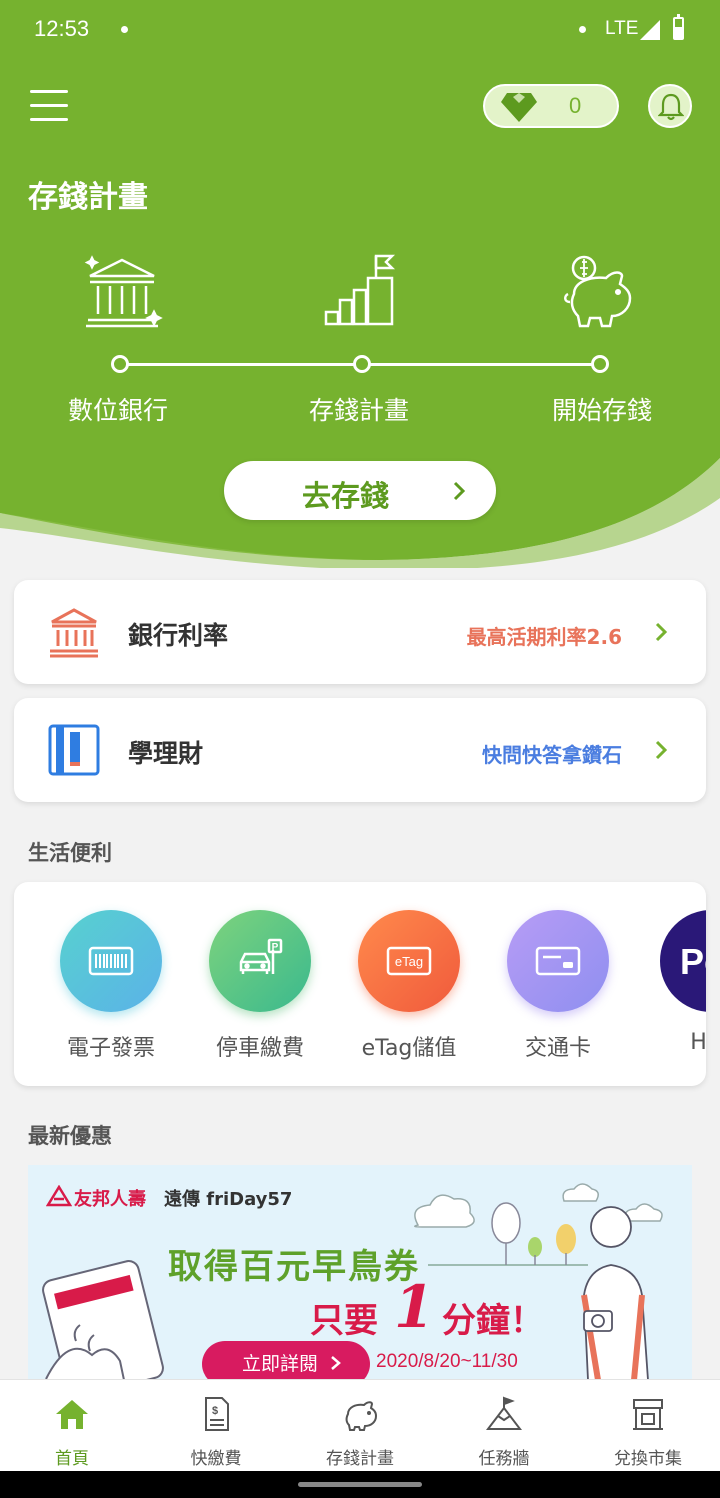 The height and width of the screenshot is (1498, 720). What do you see at coordinates (414, 1307) in the screenshot?
I see `promo-sub-number: 1` at bounding box center [414, 1307].